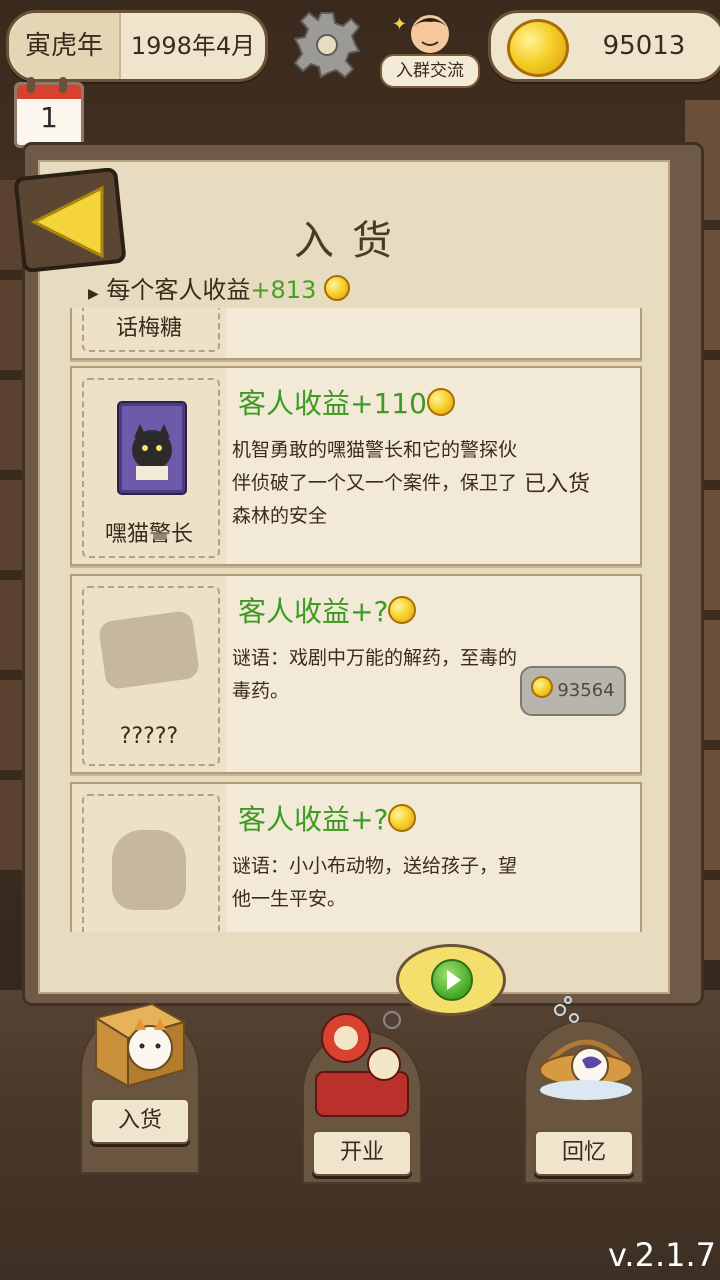  Describe the element at coordinates (584, 1153) in the screenshot. I see `memory-button-label: 回忆` at that location.